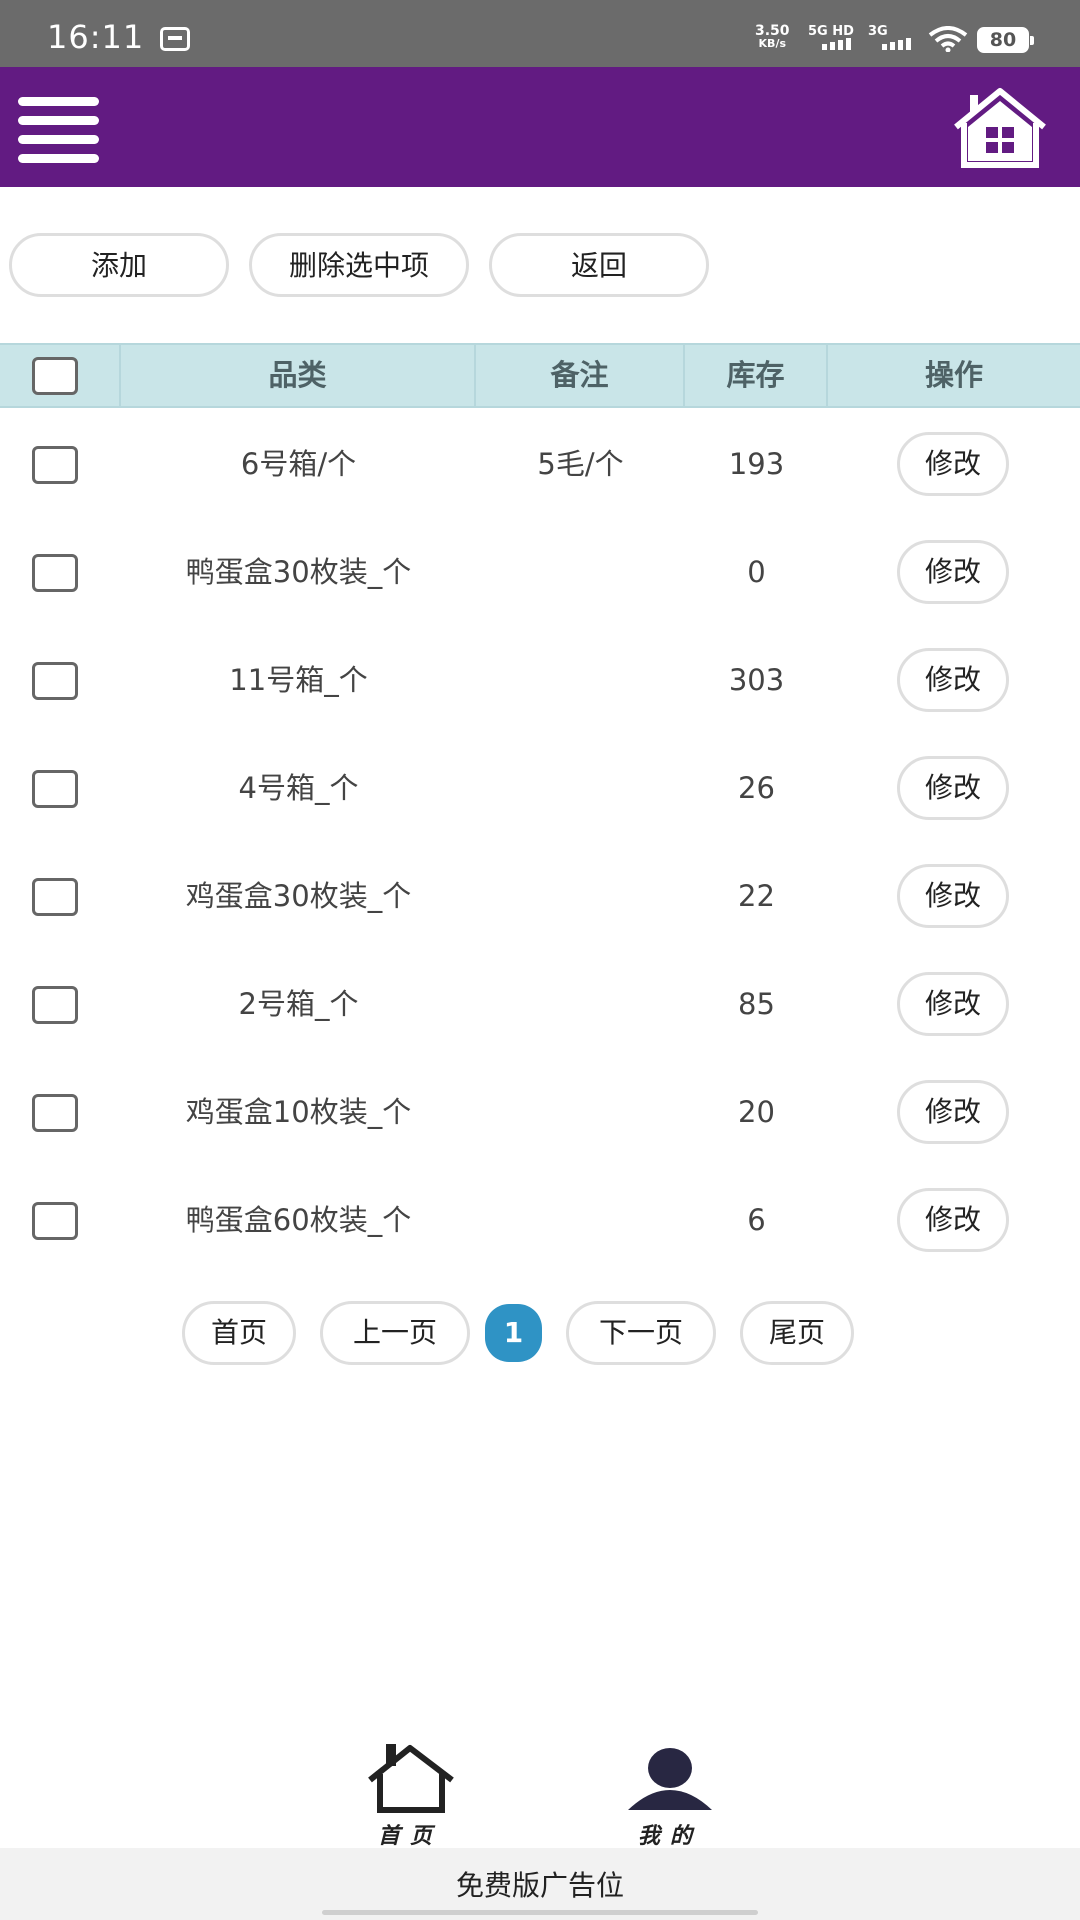 The image size is (1080, 1920). Describe the element at coordinates (409, 1836) in the screenshot. I see `nav-home-label: 首页` at that location.